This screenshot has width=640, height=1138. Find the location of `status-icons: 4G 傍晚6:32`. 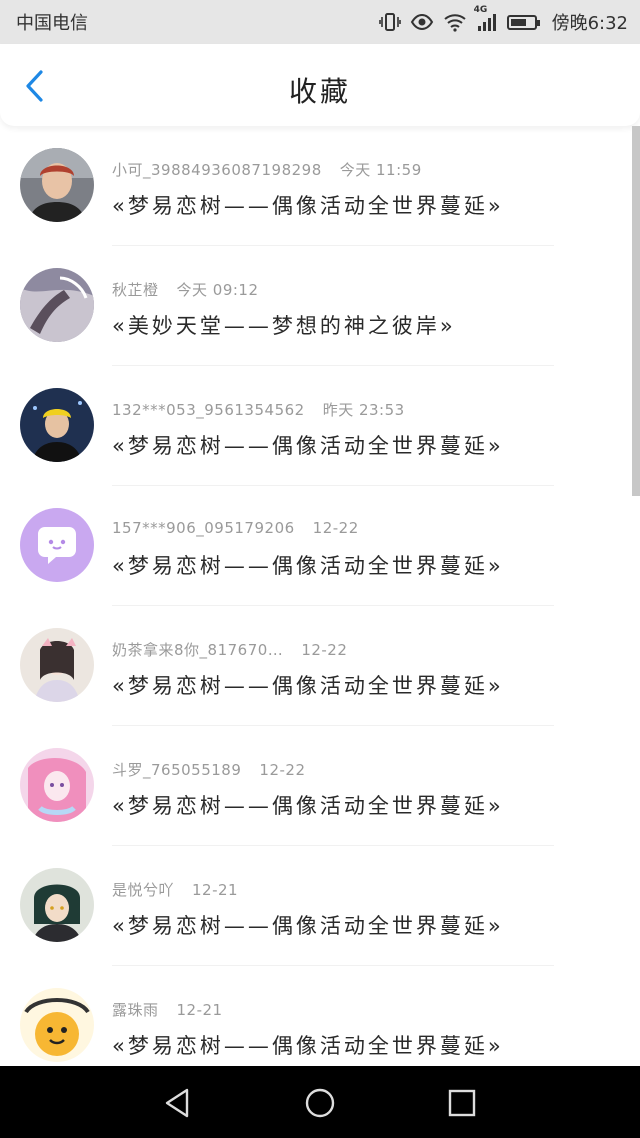

status-icons: 4G 傍晚6:32 is located at coordinates (503, 20).